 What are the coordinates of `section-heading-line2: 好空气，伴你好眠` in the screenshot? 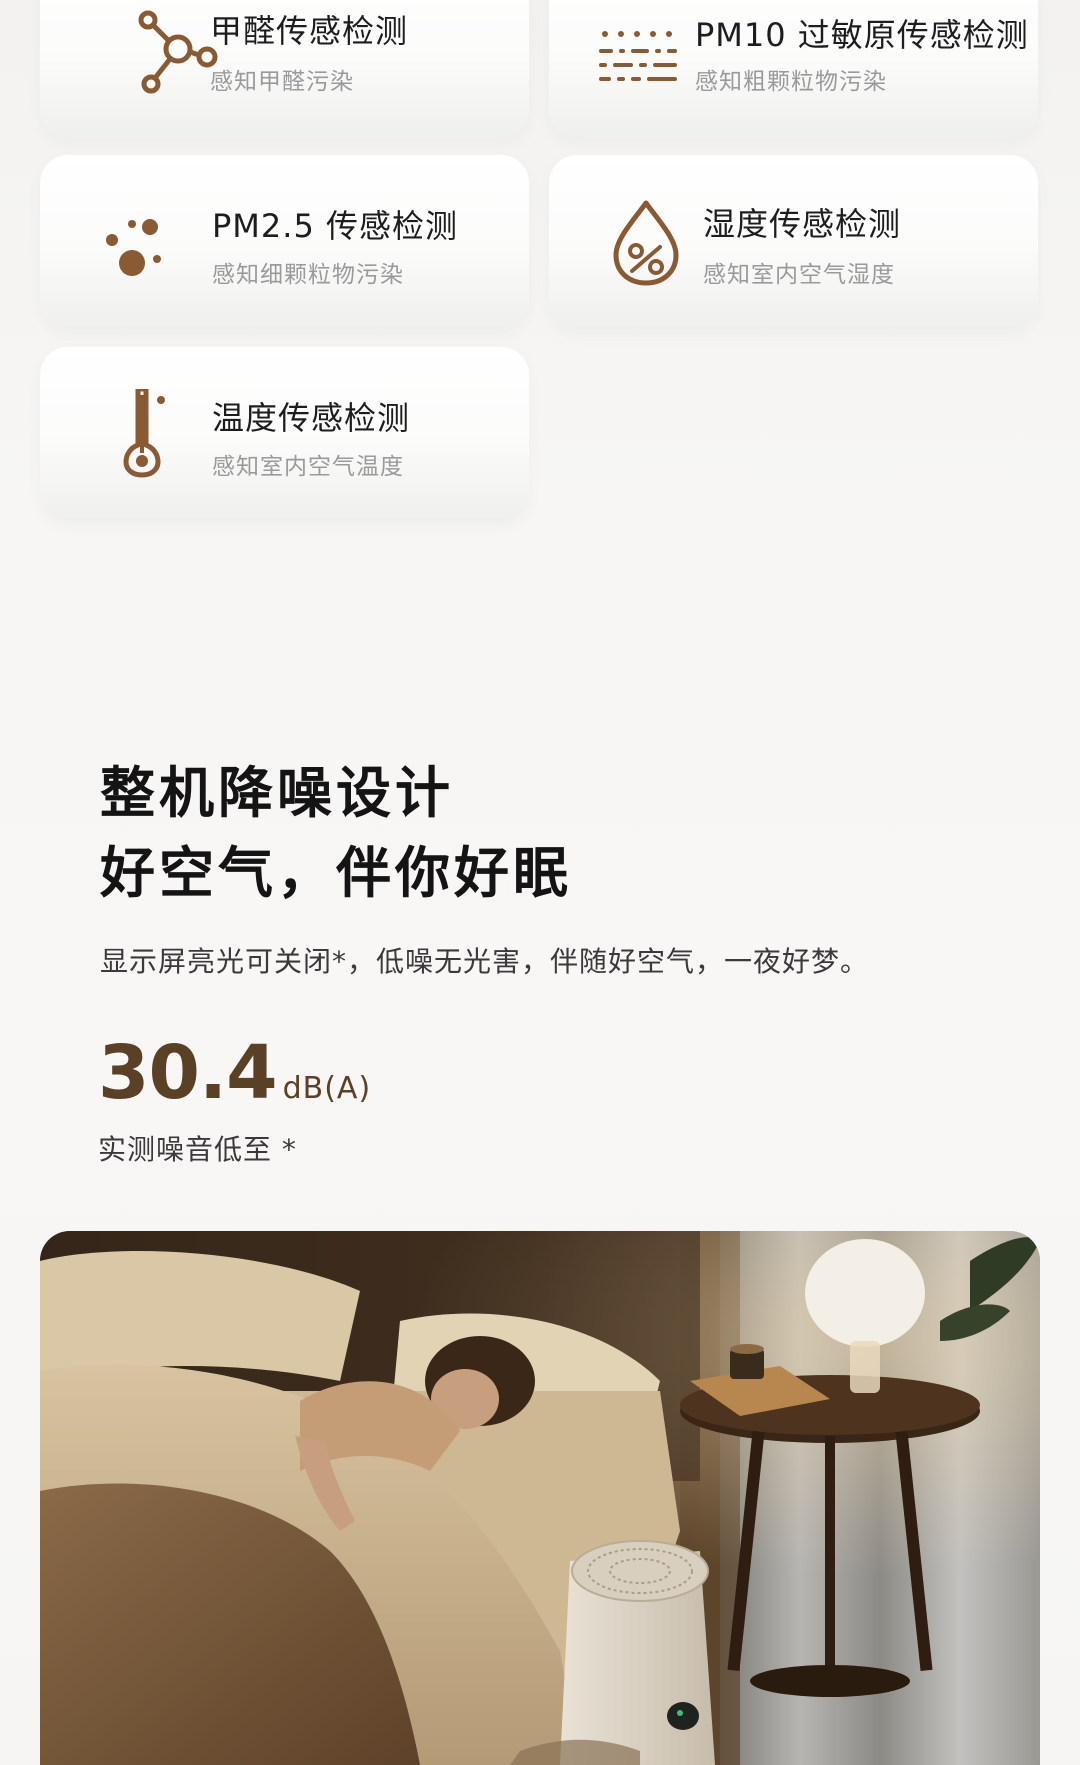 It's located at (336, 873).